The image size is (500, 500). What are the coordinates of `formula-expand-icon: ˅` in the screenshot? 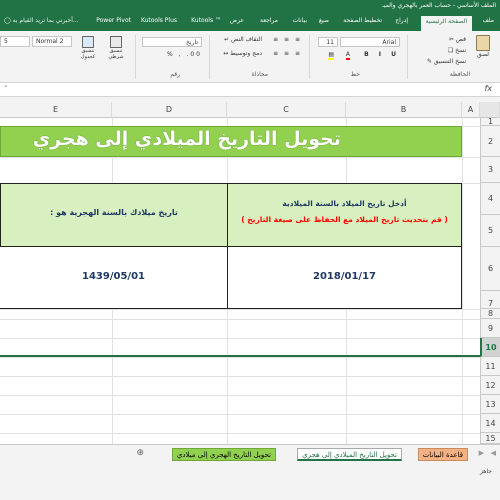 It's located at (6, 89).